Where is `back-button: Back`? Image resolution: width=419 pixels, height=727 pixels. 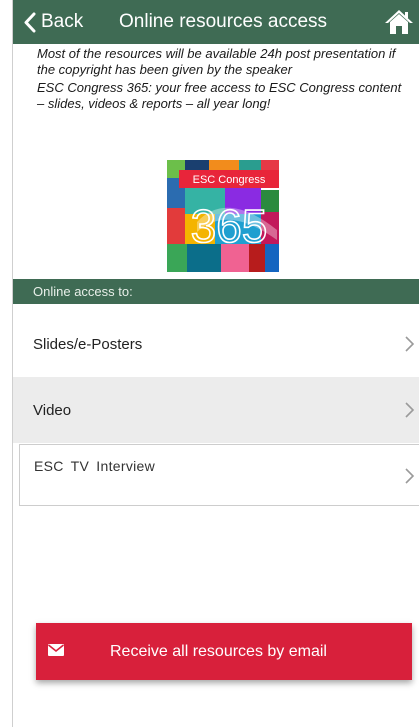
back-button: Back is located at coordinates (53, 22).